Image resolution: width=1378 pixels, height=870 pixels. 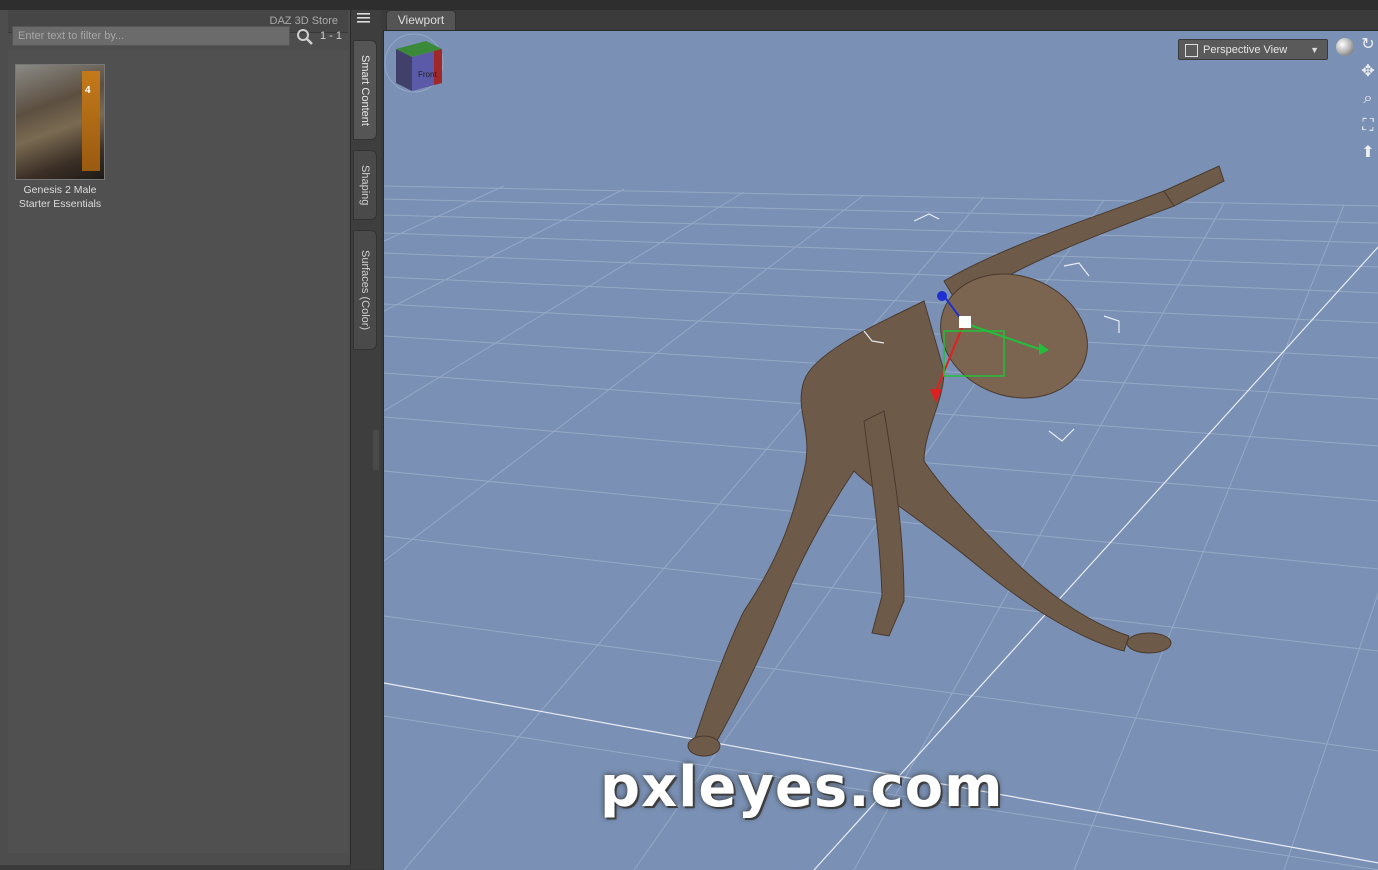 I want to click on tab-surfaces: Surfaces (Color), so click(x=365, y=290).